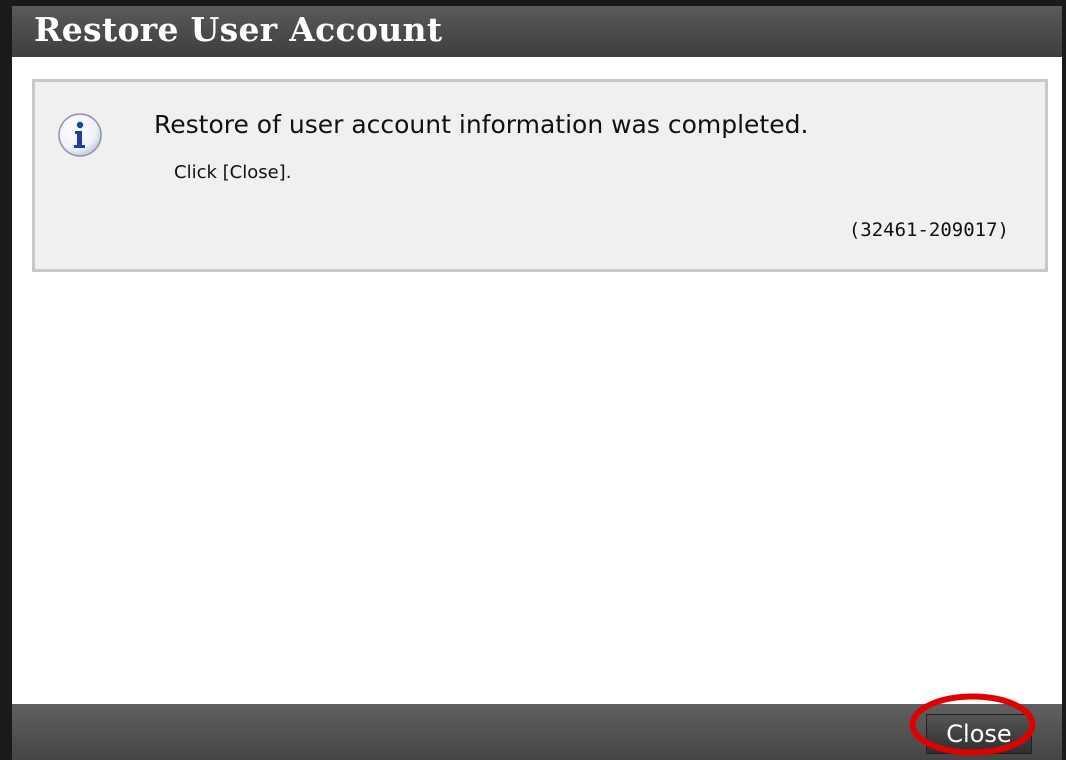 This screenshot has width=1066, height=760. Describe the element at coordinates (537, 28) in the screenshot. I see `dialog-titlebar: Restore User Account` at that location.